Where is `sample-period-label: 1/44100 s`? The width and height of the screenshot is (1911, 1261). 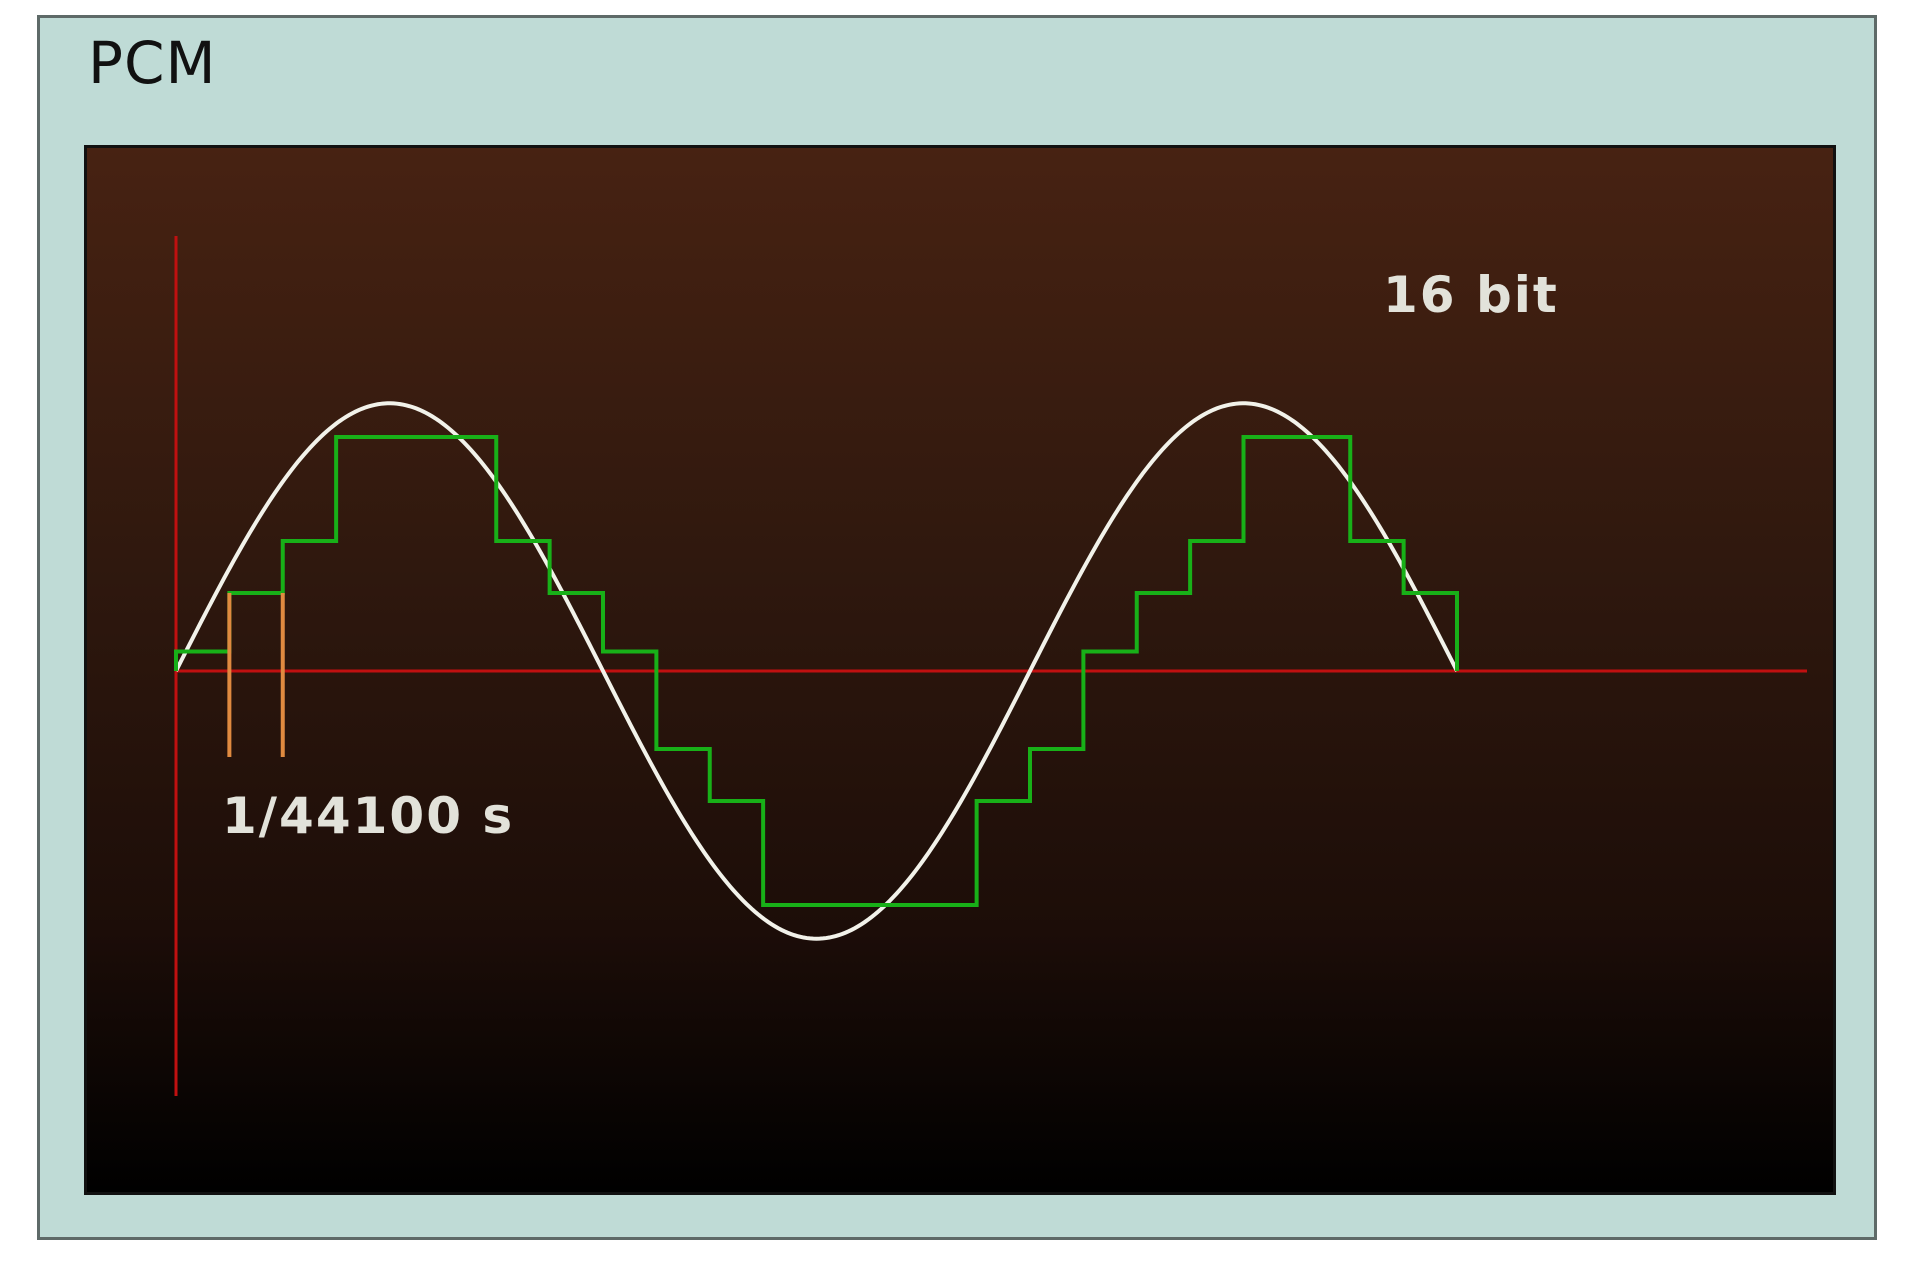
sample-period-label: 1/44100 s is located at coordinates (368, 816).